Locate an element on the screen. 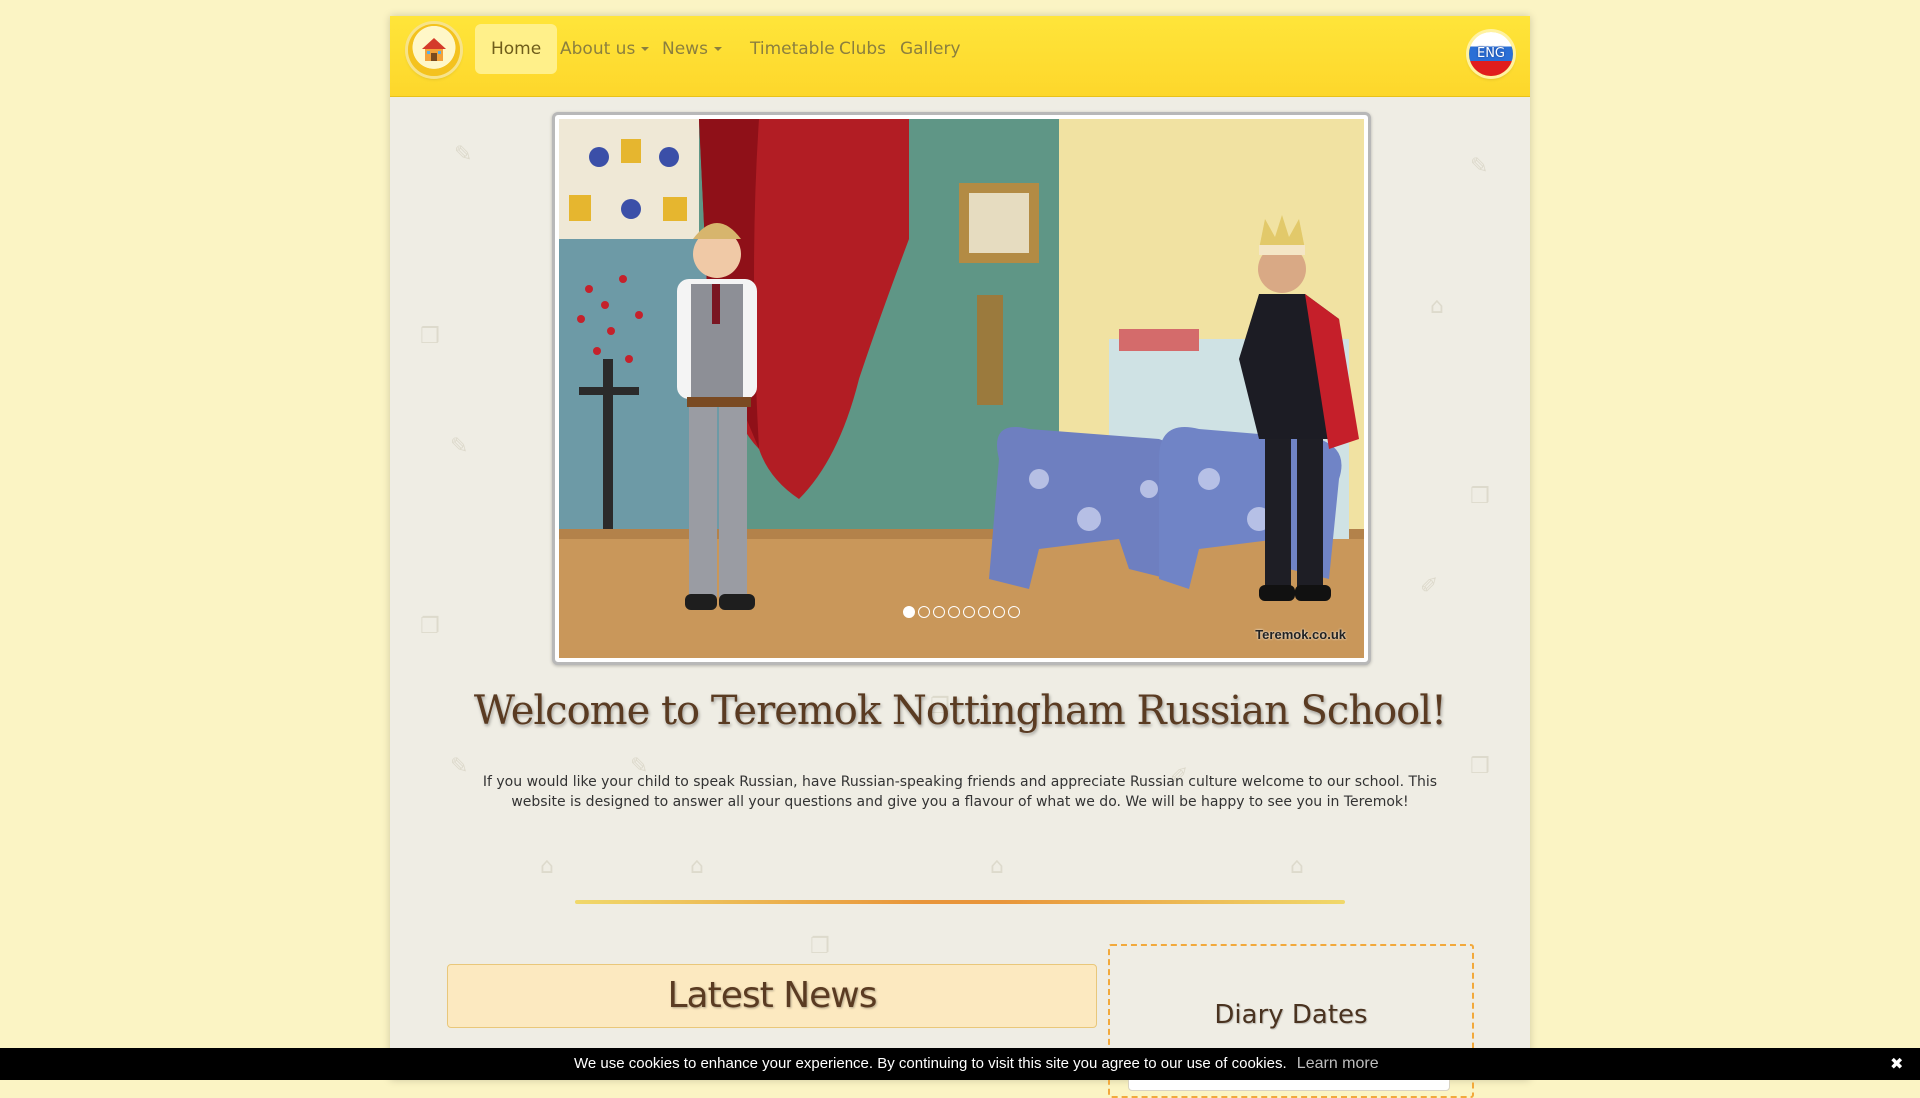  pencil-doodle-icon: ✐ is located at coordinates (1429, 586).